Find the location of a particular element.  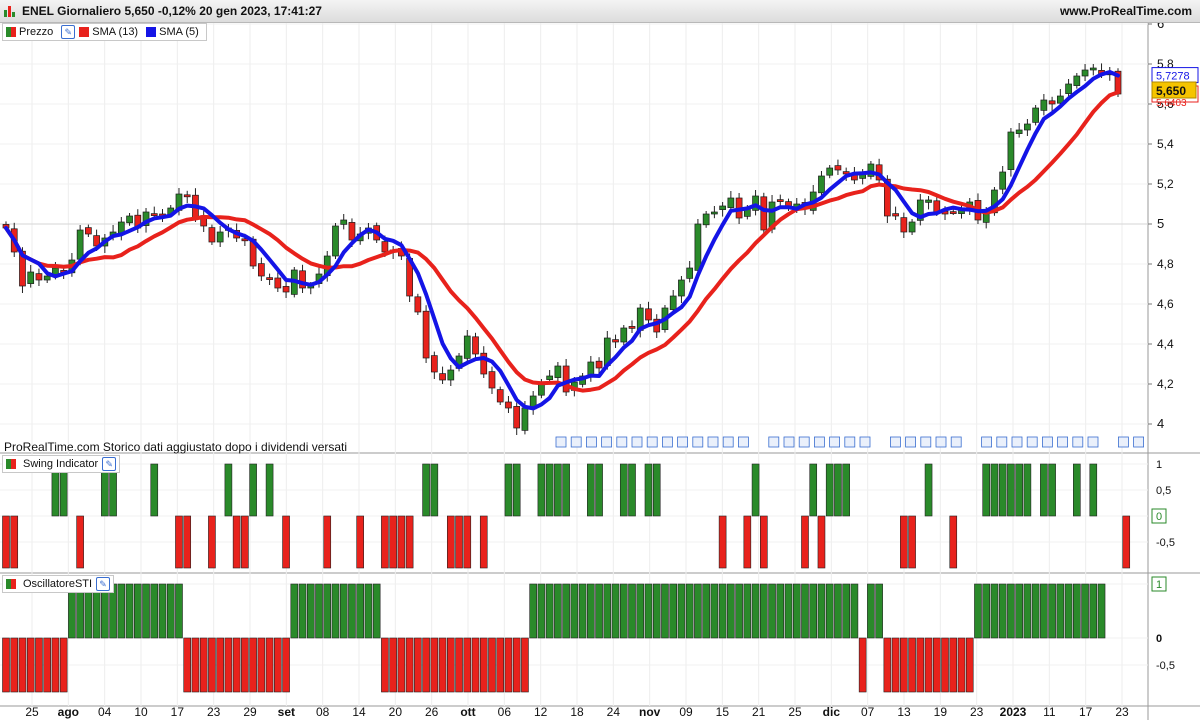

legend-item-price: Prezzo is located at coordinates (29, 32).